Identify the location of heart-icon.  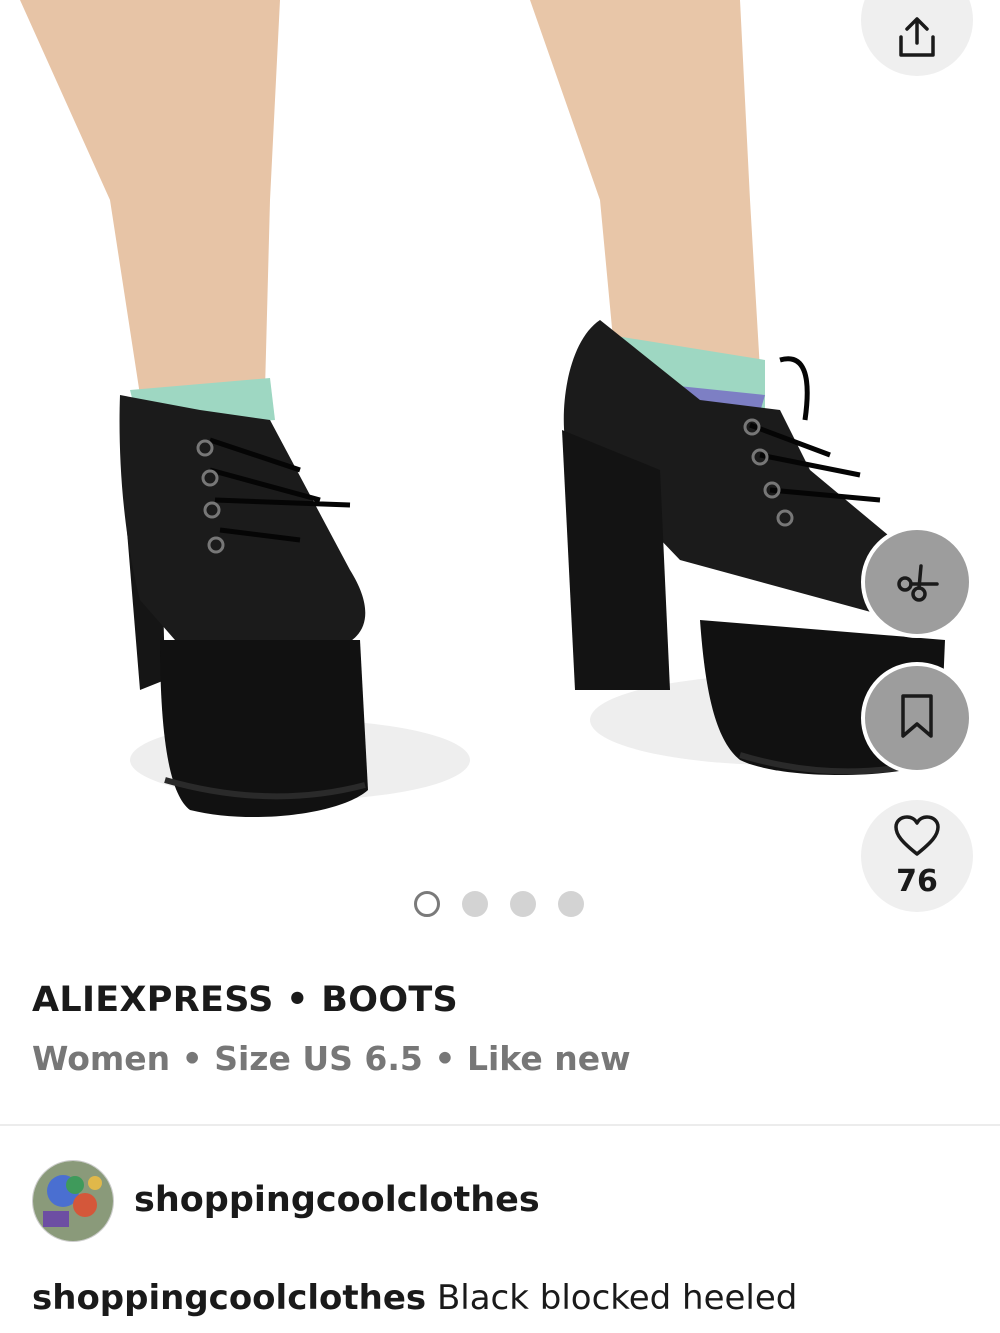
(917, 838).